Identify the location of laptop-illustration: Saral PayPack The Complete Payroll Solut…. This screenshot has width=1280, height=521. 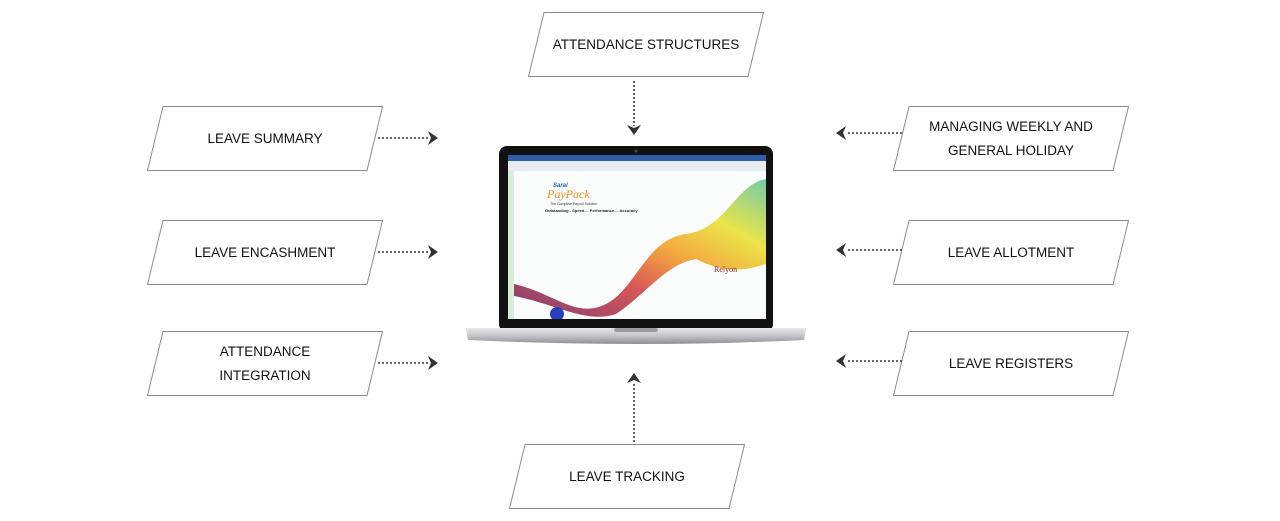
(636, 246).